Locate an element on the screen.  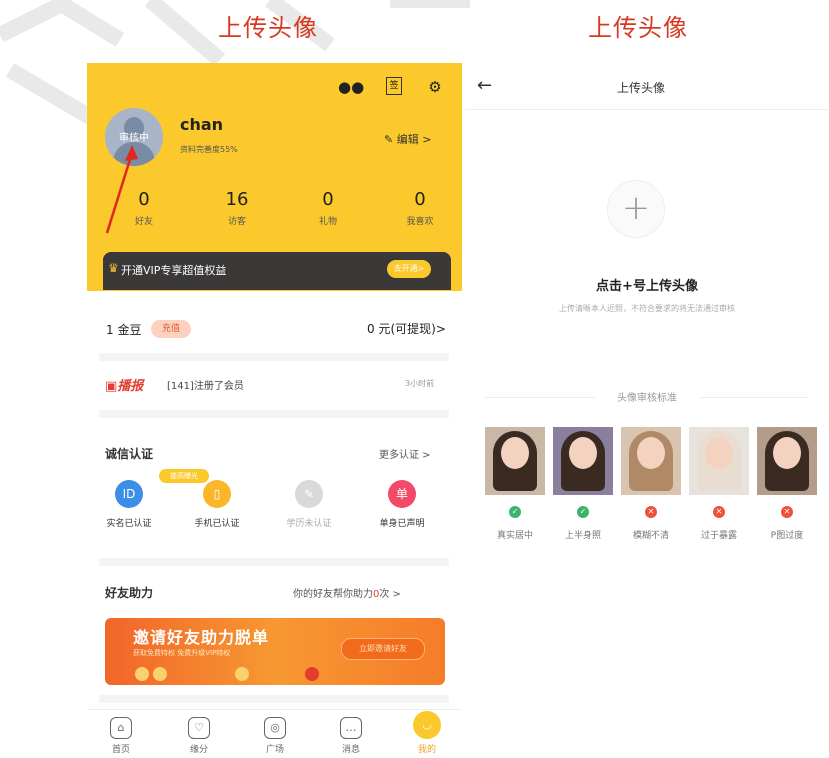
cert-label: 实名已认证 is located at coordinates (129, 524).